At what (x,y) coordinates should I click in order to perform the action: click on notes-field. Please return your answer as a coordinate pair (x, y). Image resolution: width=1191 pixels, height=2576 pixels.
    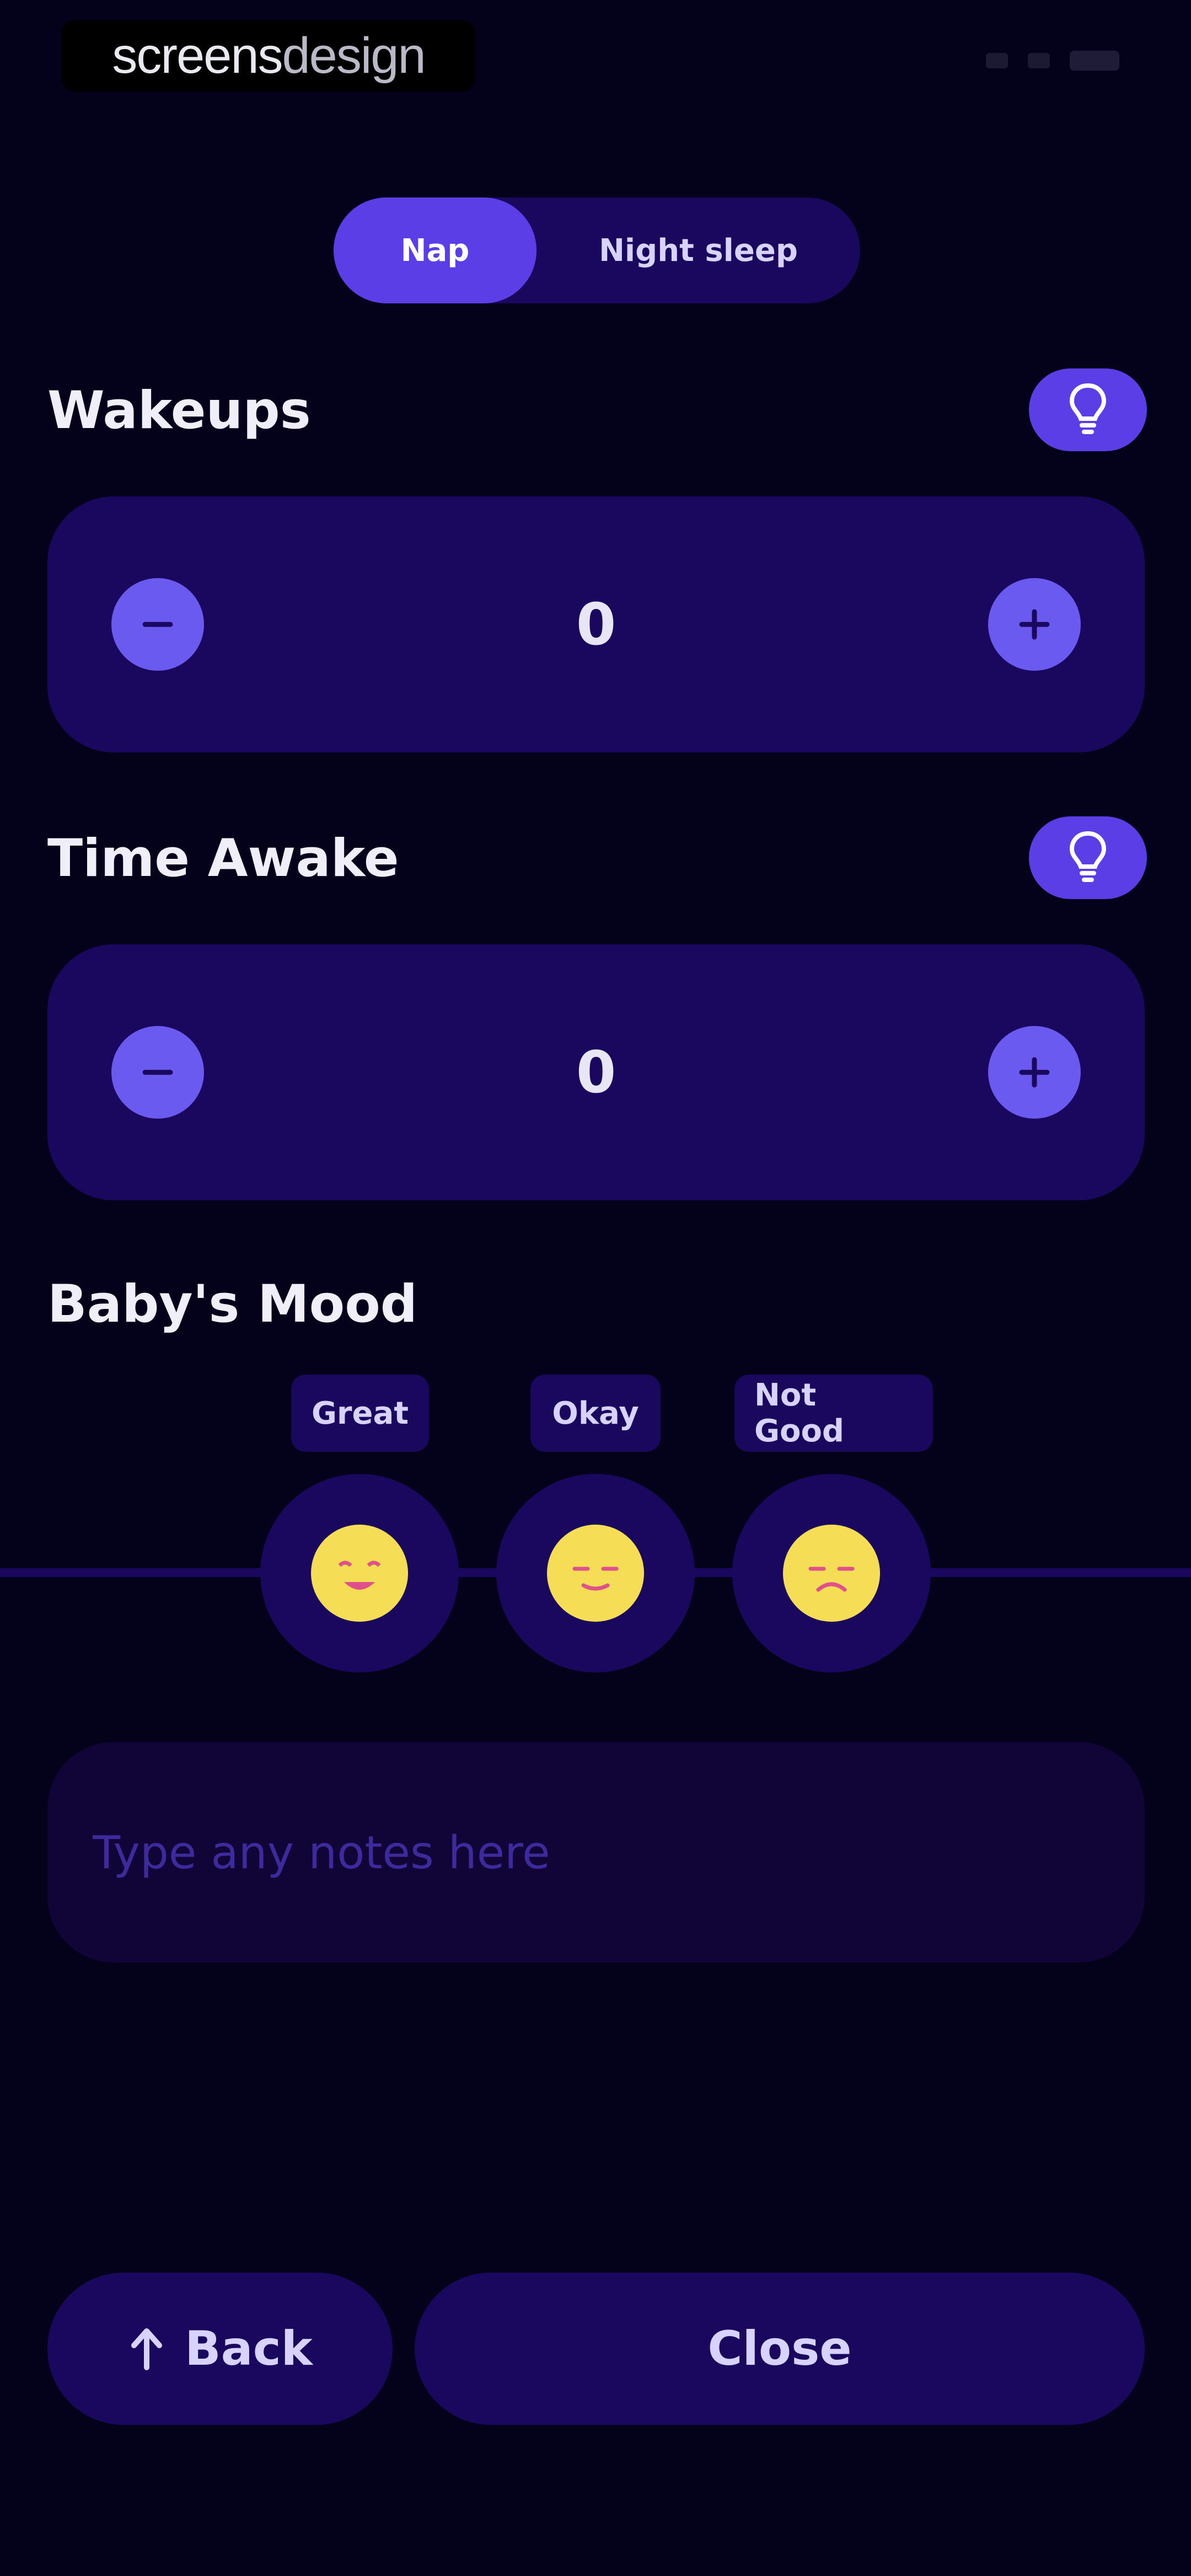
    Looking at the image, I should click on (596, 1853).